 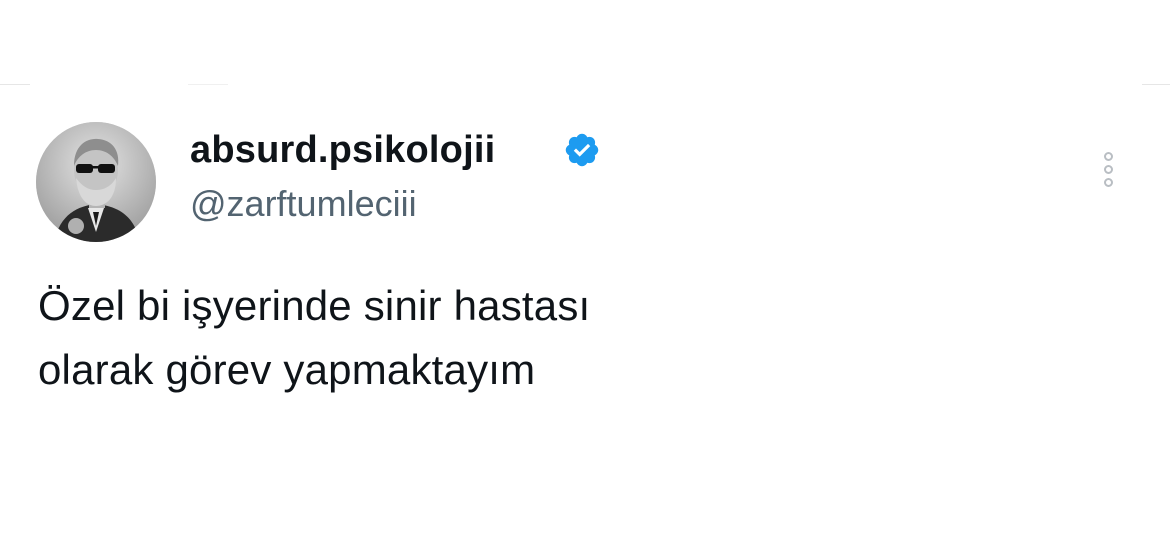 I want to click on more-options-icon, so click(x=1108, y=156).